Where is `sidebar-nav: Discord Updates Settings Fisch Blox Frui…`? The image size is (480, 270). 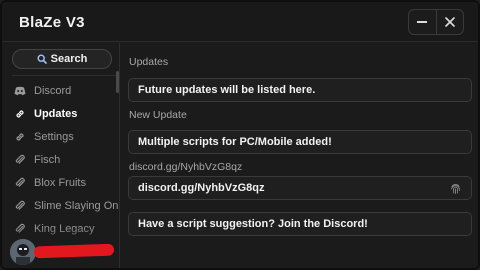
sidebar-nav: Discord Updates Settings Fisch Blox Frui… is located at coordinates (61, 159).